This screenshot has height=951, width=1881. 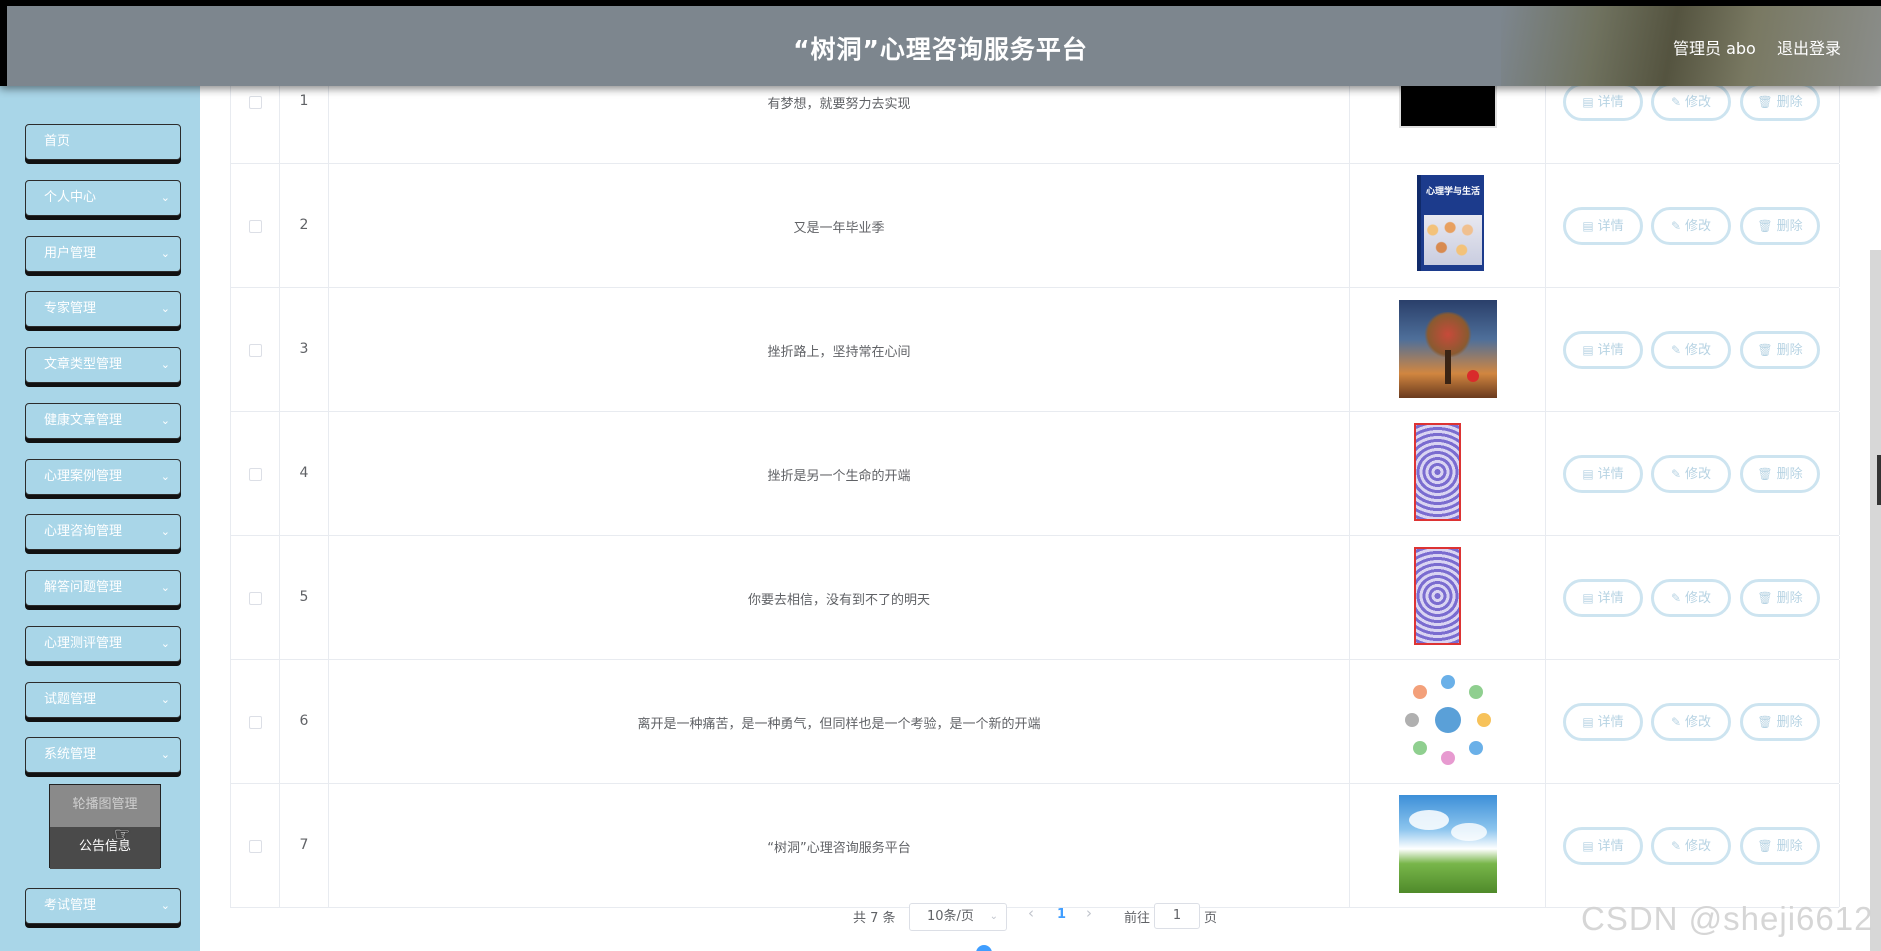 I want to click on submenu-item-carousel: 轮播图管理, so click(x=105, y=806).